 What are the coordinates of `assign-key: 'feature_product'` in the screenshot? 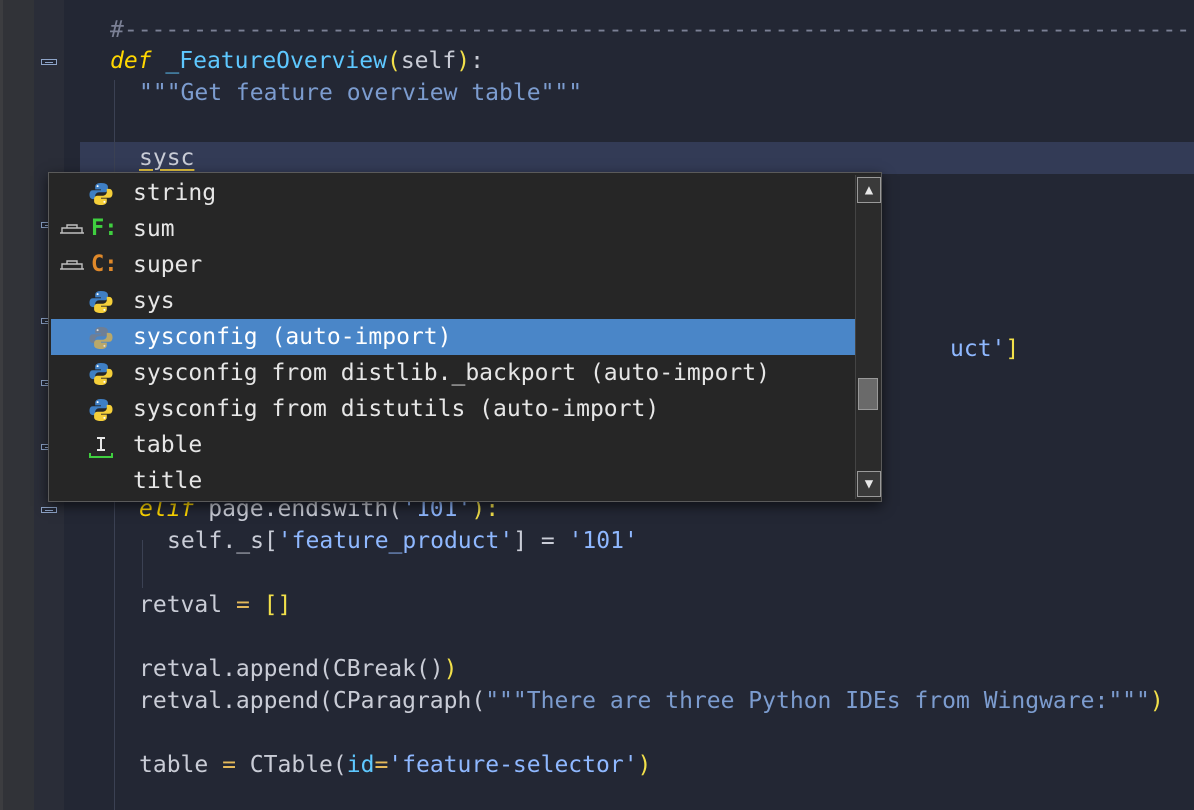 It's located at (395, 541).